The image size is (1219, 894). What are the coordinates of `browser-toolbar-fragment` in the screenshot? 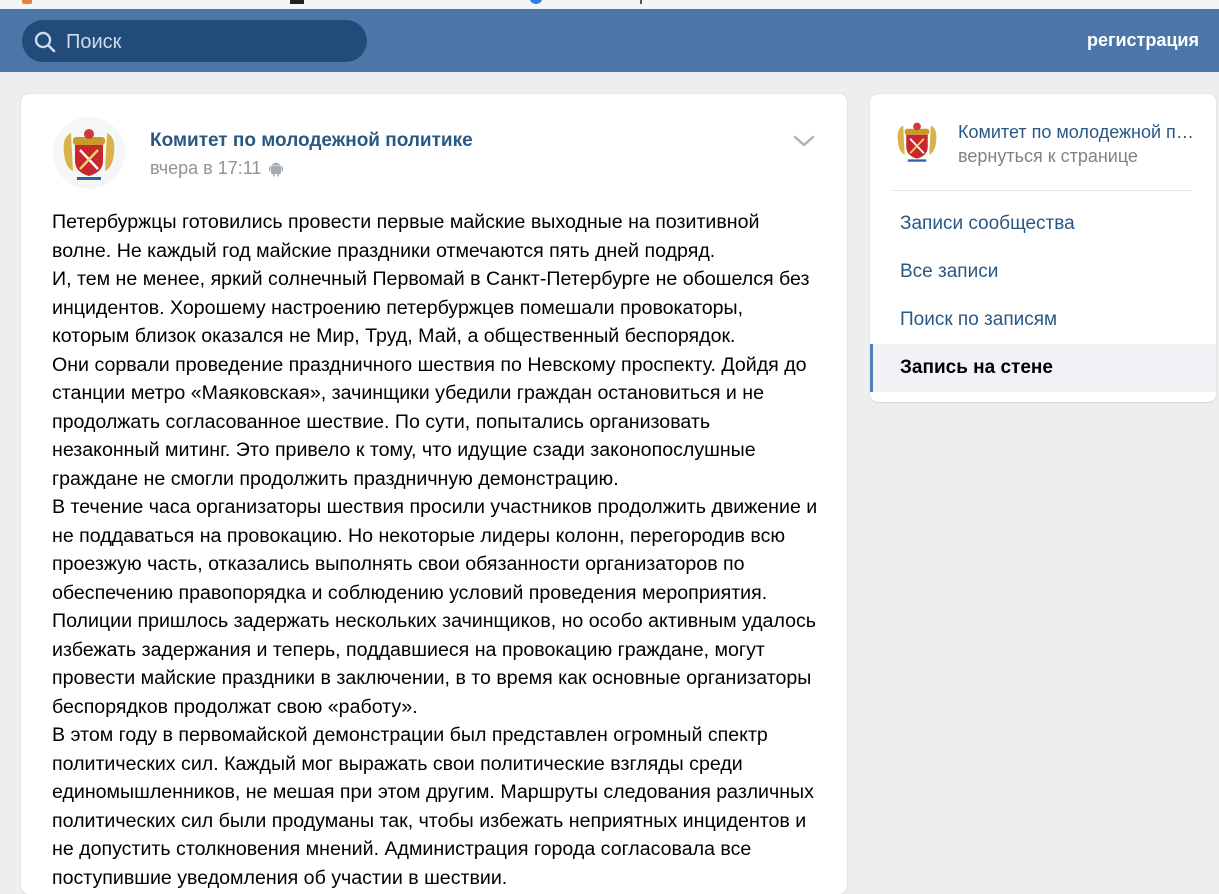 It's located at (609, 4).